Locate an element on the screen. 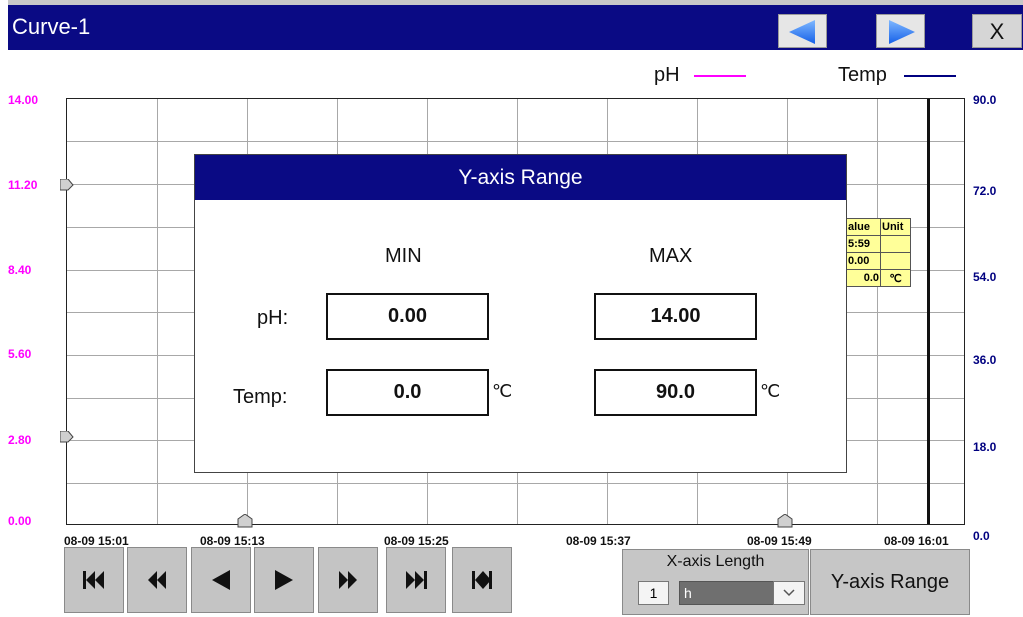  ph-lower-marker is located at coordinates (67, 437).